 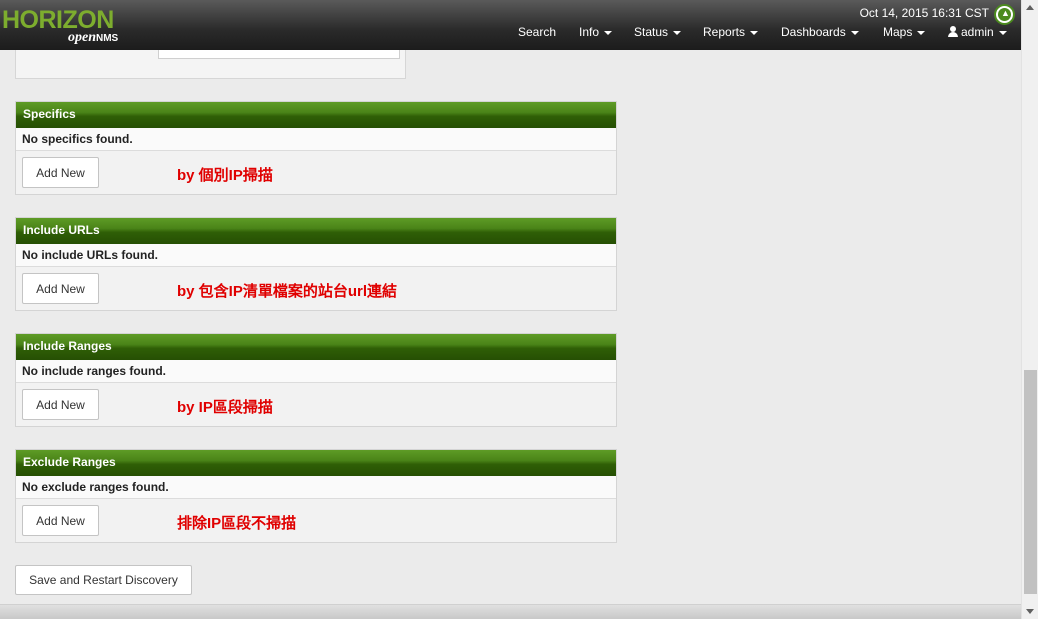 What do you see at coordinates (225, 407) in the screenshot?
I see `annotation-note: by IP區段掃描` at bounding box center [225, 407].